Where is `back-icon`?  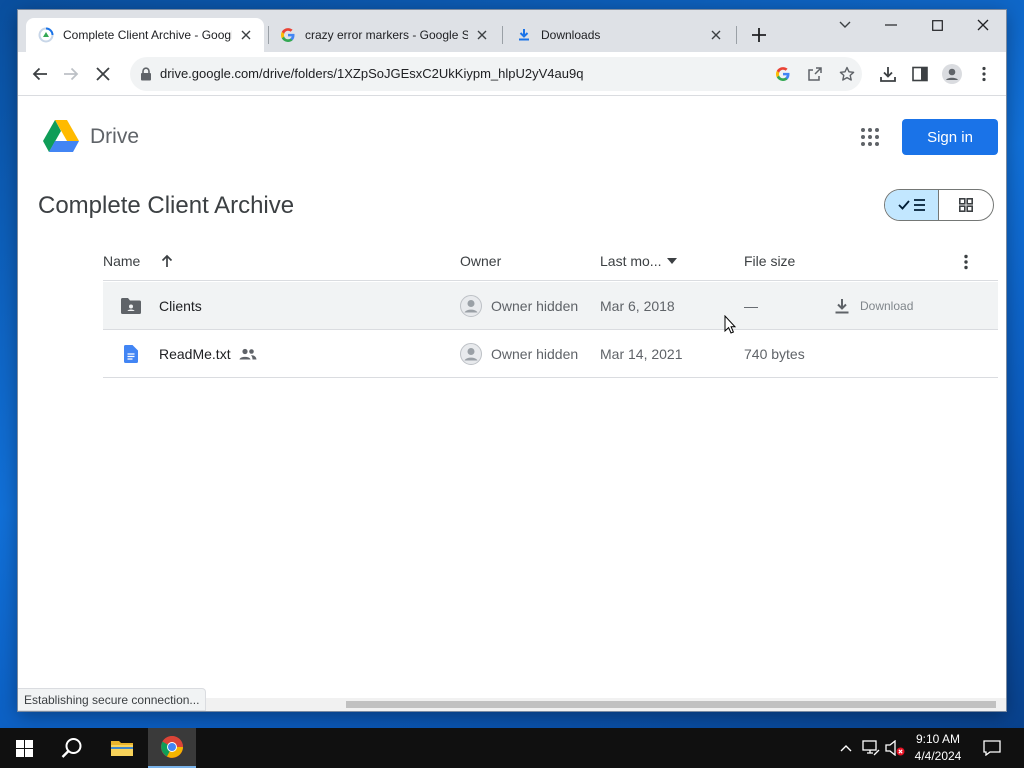
back-icon is located at coordinates (40, 74).